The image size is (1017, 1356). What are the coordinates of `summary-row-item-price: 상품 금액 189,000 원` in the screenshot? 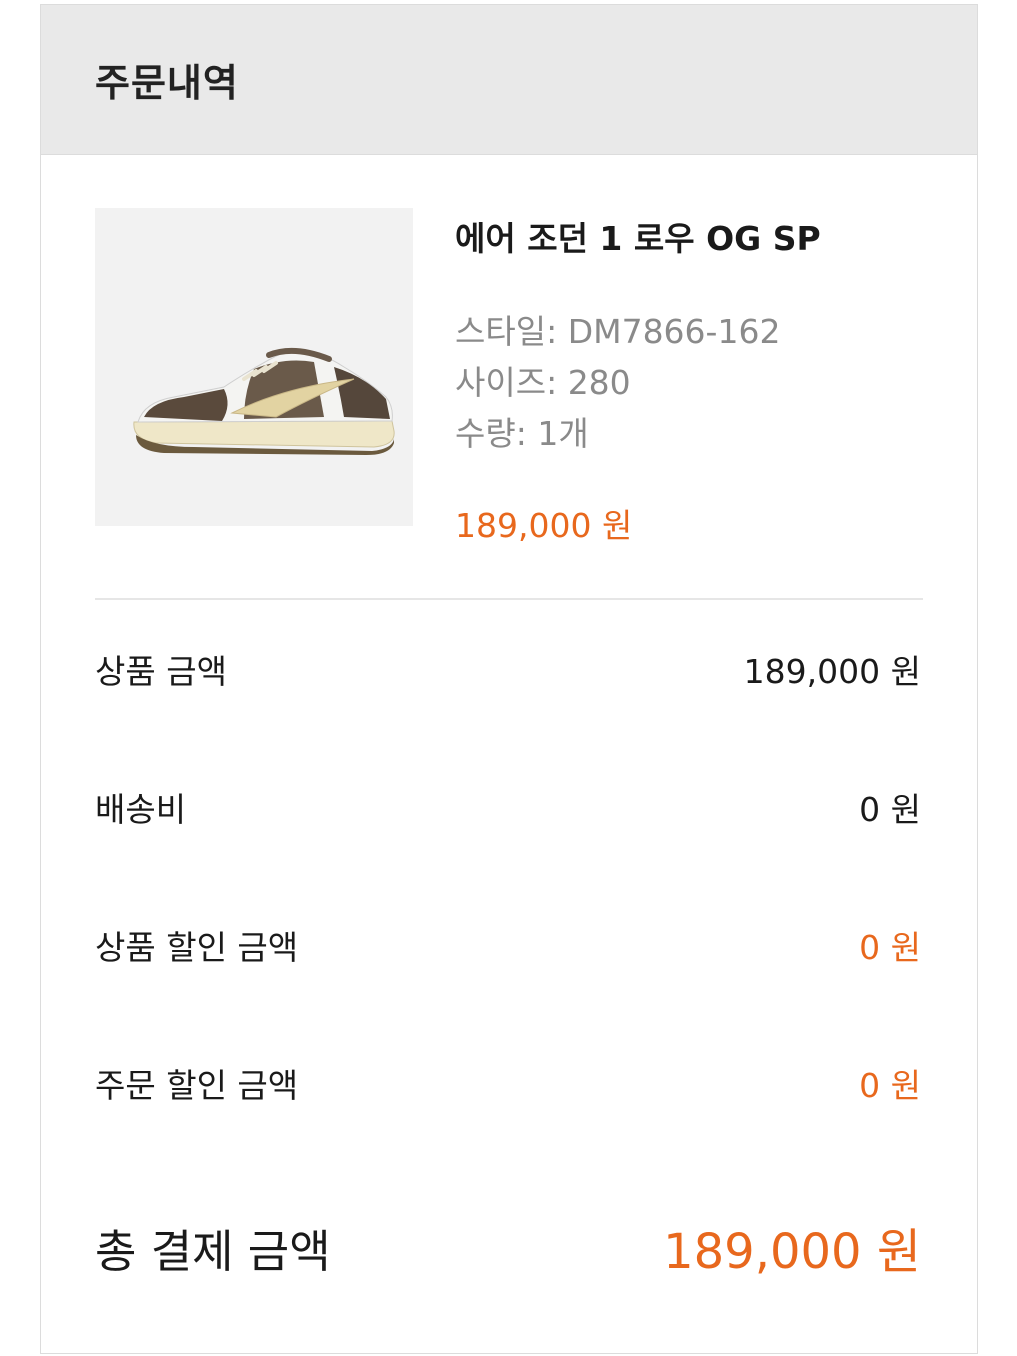 It's located at (508, 669).